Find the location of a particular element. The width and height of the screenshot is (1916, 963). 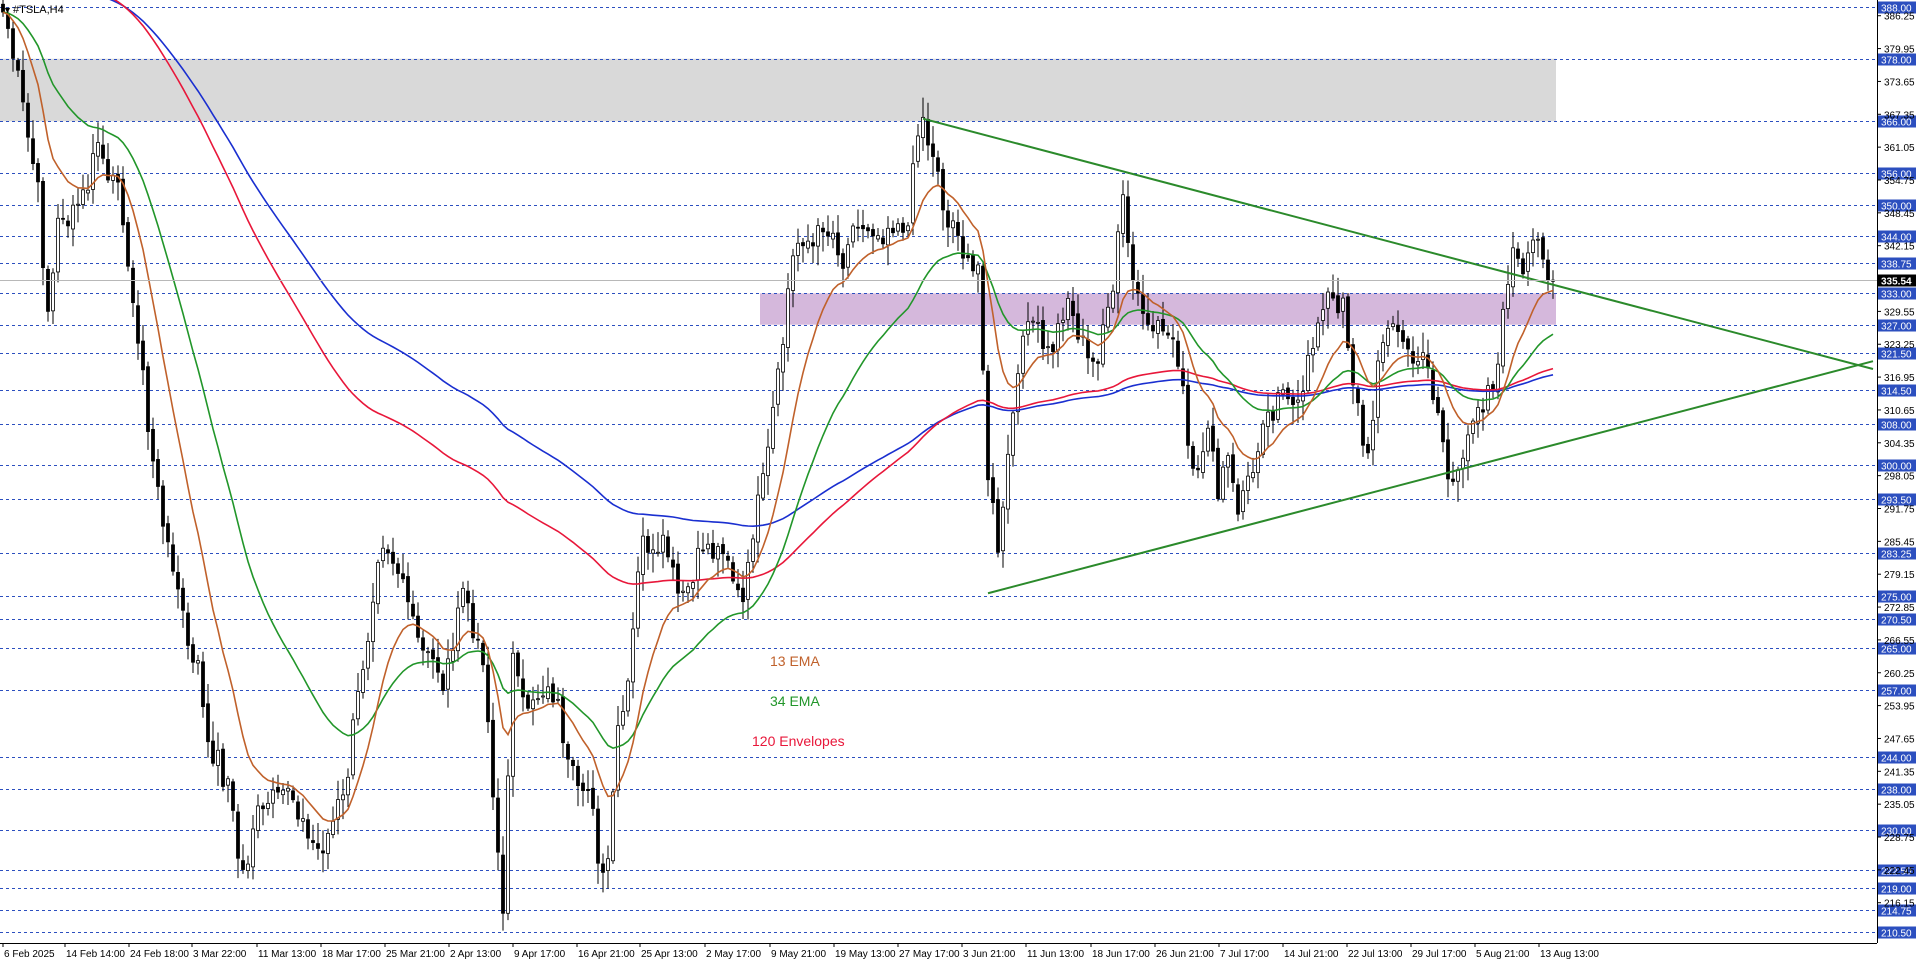

level-tag-value: 257.00 is located at coordinates (1896, 692).